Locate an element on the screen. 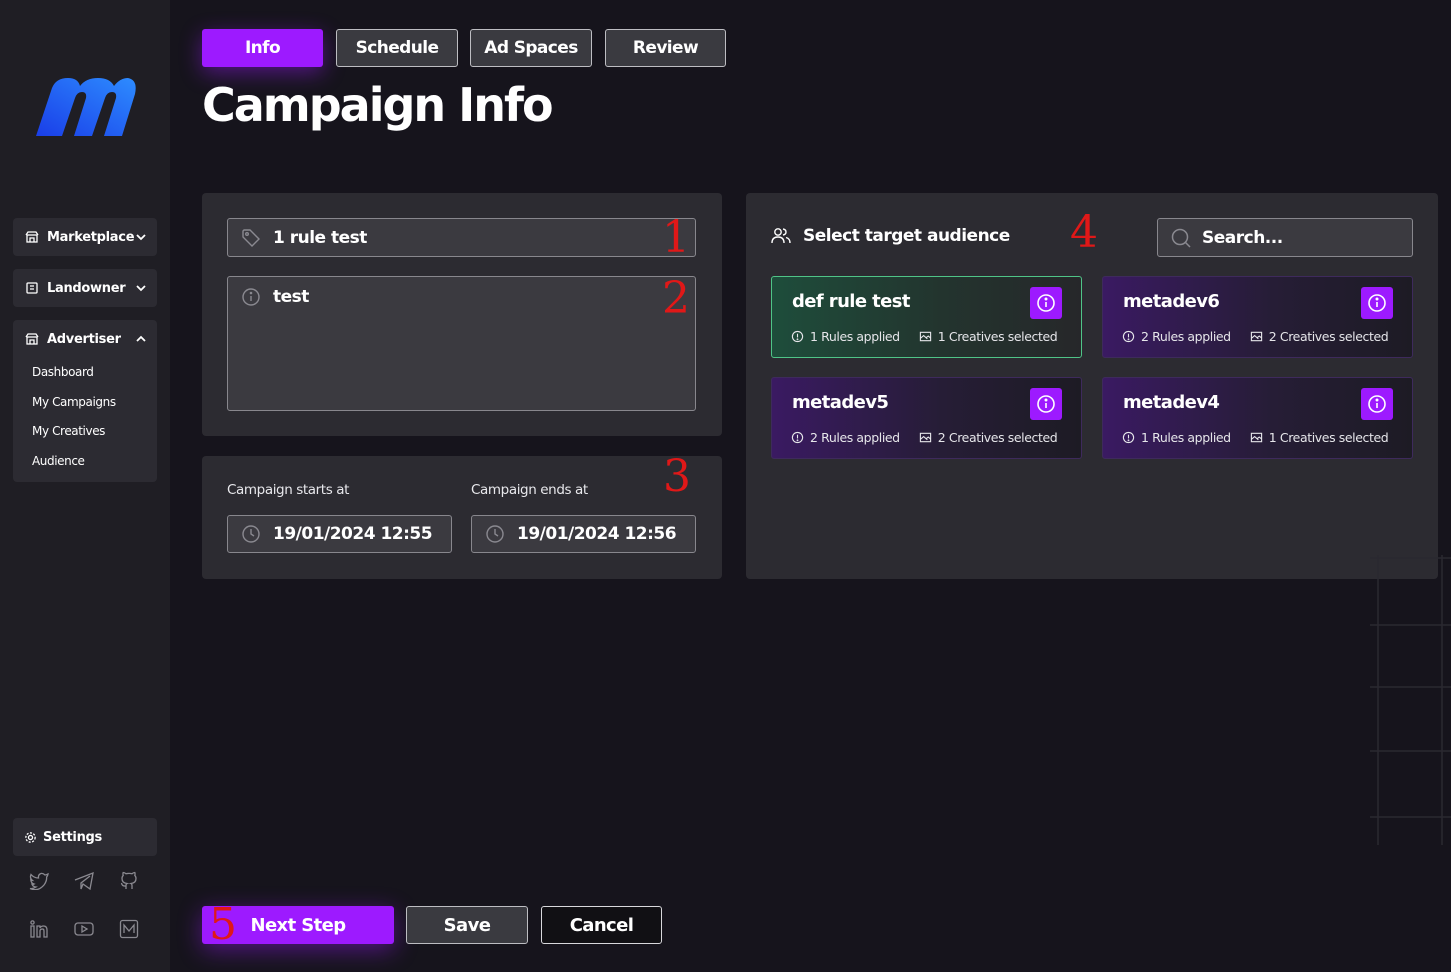  cancel-button: Cancel is located at coordinates (601, 925).